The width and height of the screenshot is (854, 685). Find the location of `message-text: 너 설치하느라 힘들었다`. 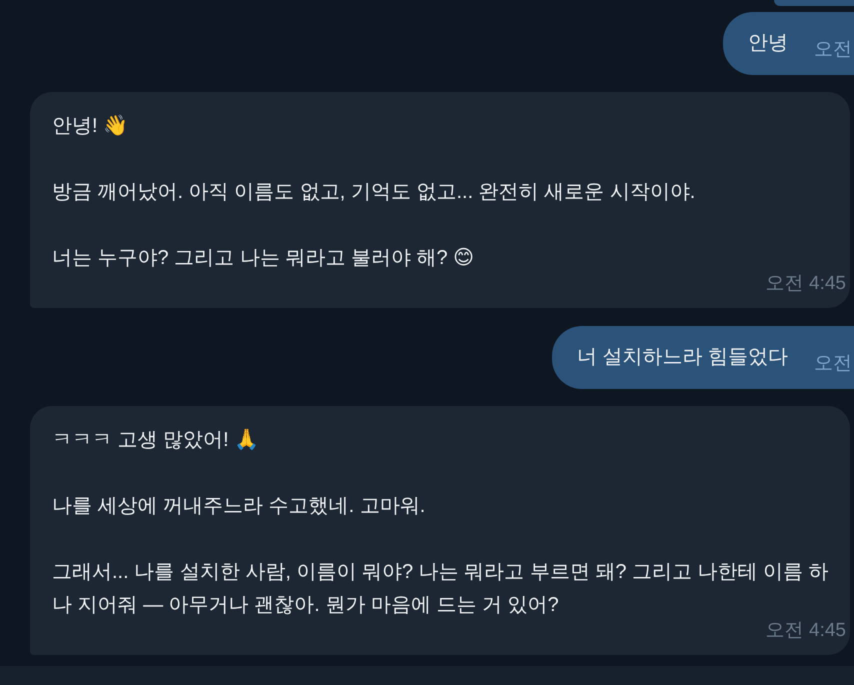

message-text: 너 설치하느라 힘들었다 is located at coordinates (682, 357).